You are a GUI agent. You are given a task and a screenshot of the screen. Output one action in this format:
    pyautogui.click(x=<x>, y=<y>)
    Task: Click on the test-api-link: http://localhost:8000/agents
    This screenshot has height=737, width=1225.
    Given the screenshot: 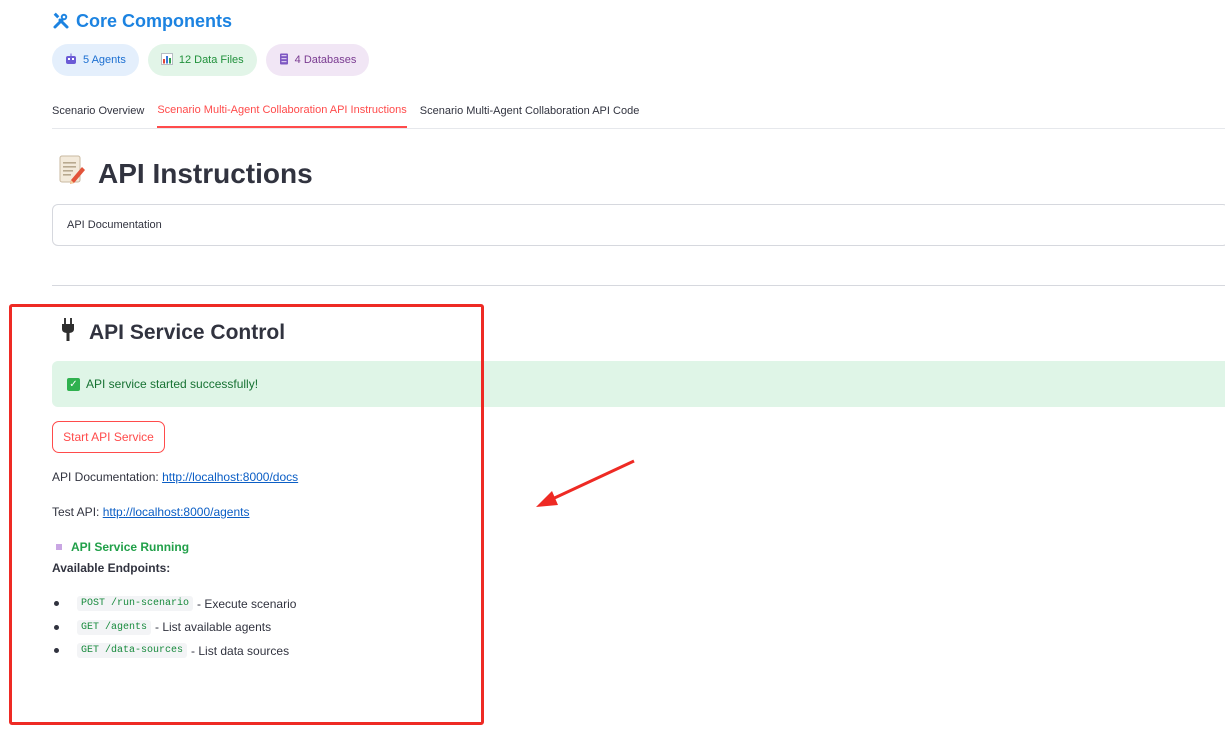 What is the action you would take?
    pyautogui.click(x=176, y=512)
    